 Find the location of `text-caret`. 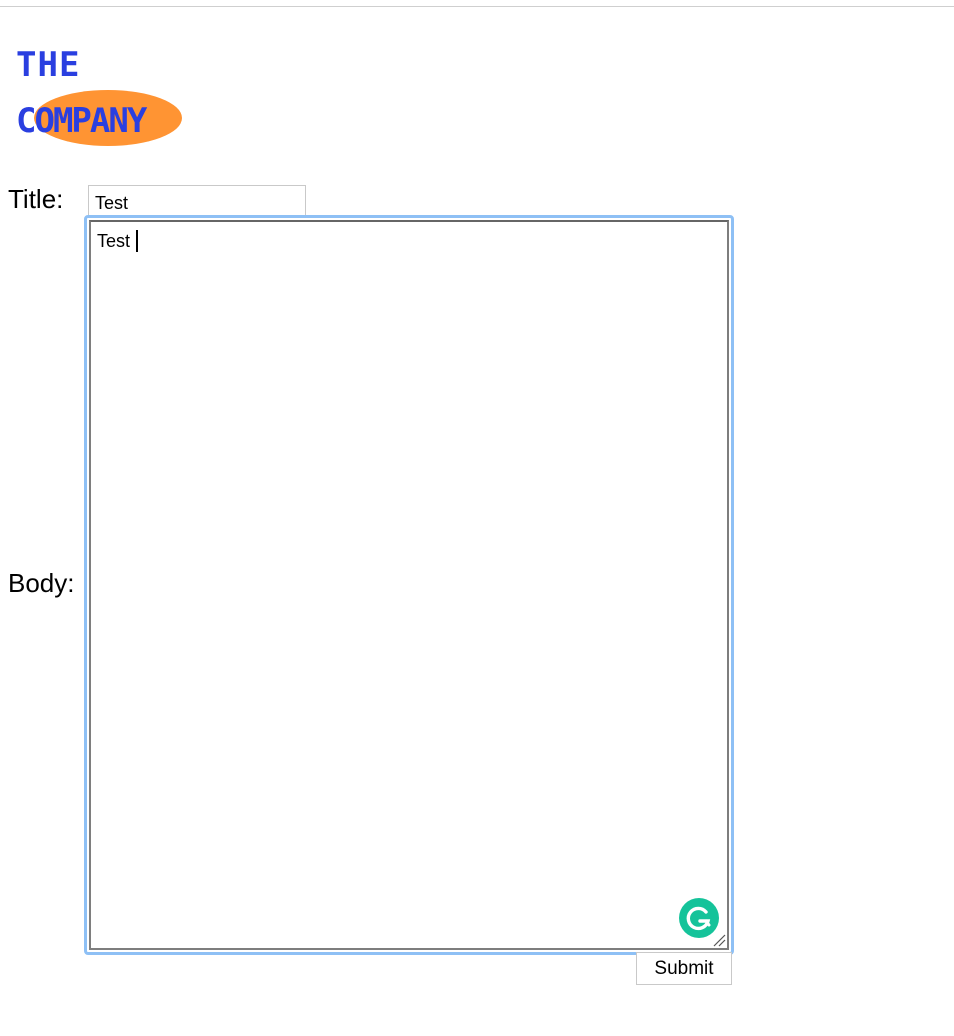

text-caret is located at coordinates (137, 241).